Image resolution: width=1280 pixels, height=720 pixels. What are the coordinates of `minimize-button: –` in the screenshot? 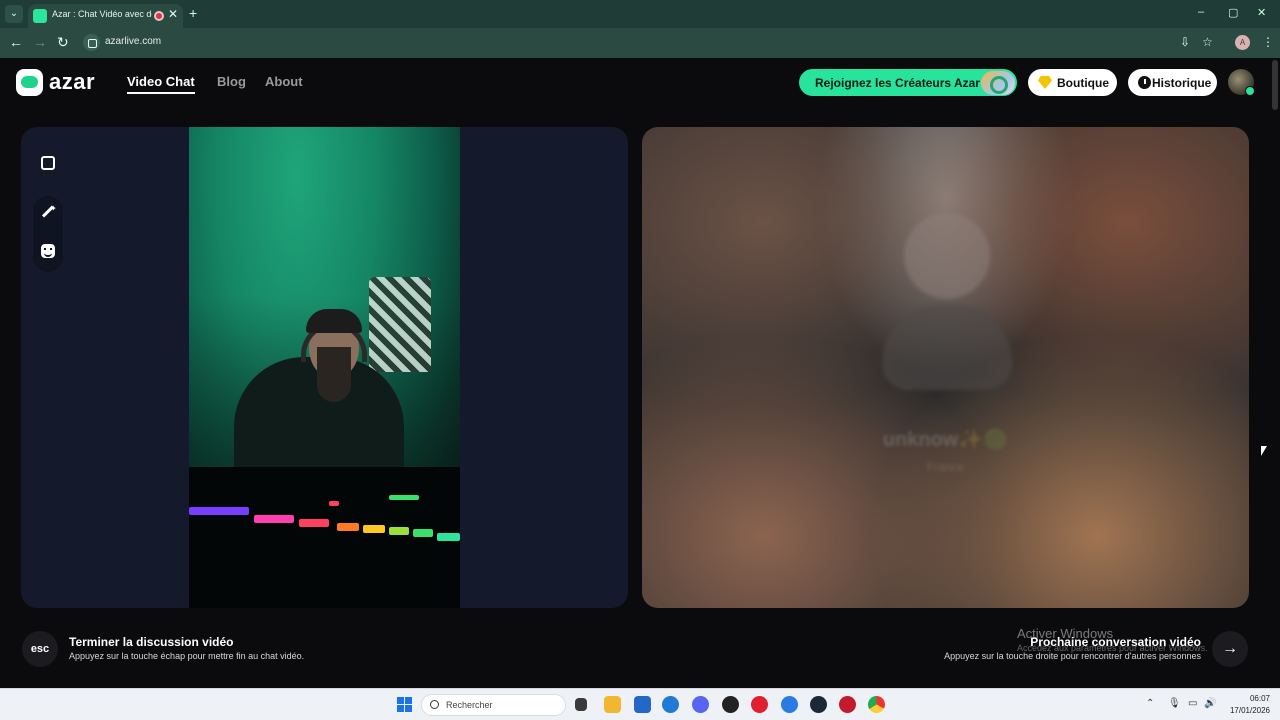 It's located at (1201, 12).